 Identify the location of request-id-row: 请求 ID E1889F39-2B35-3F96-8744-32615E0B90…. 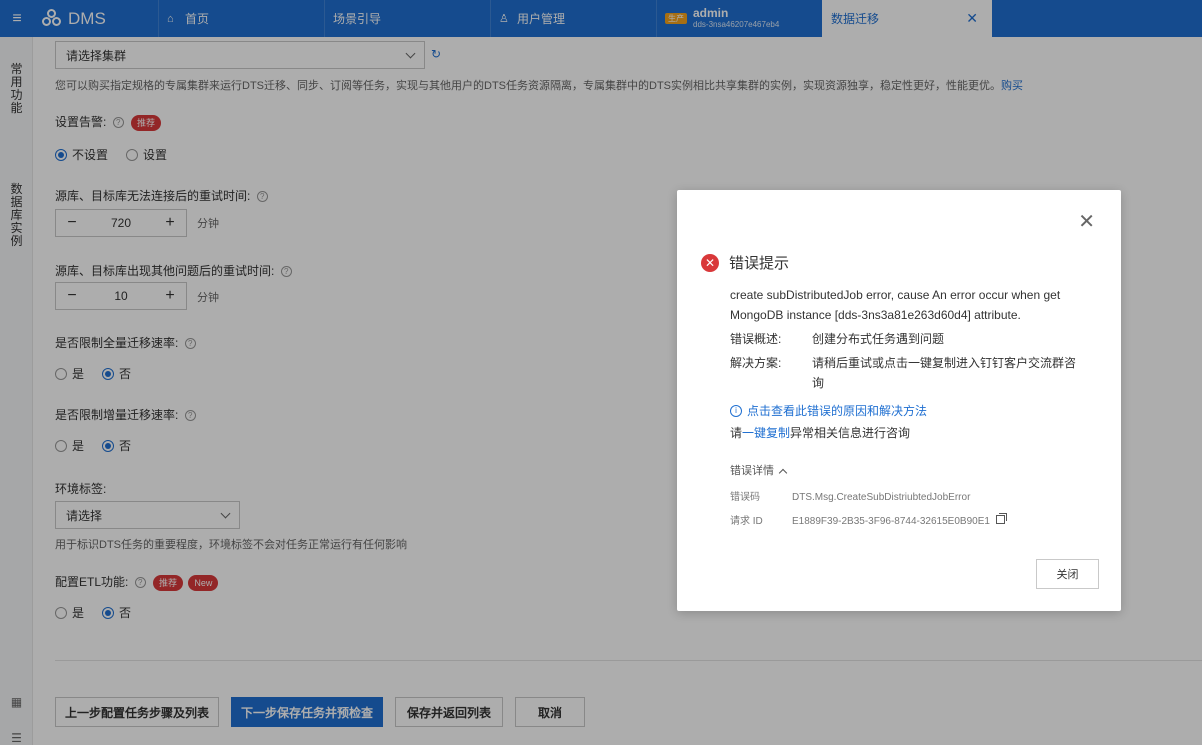
(905, 521).